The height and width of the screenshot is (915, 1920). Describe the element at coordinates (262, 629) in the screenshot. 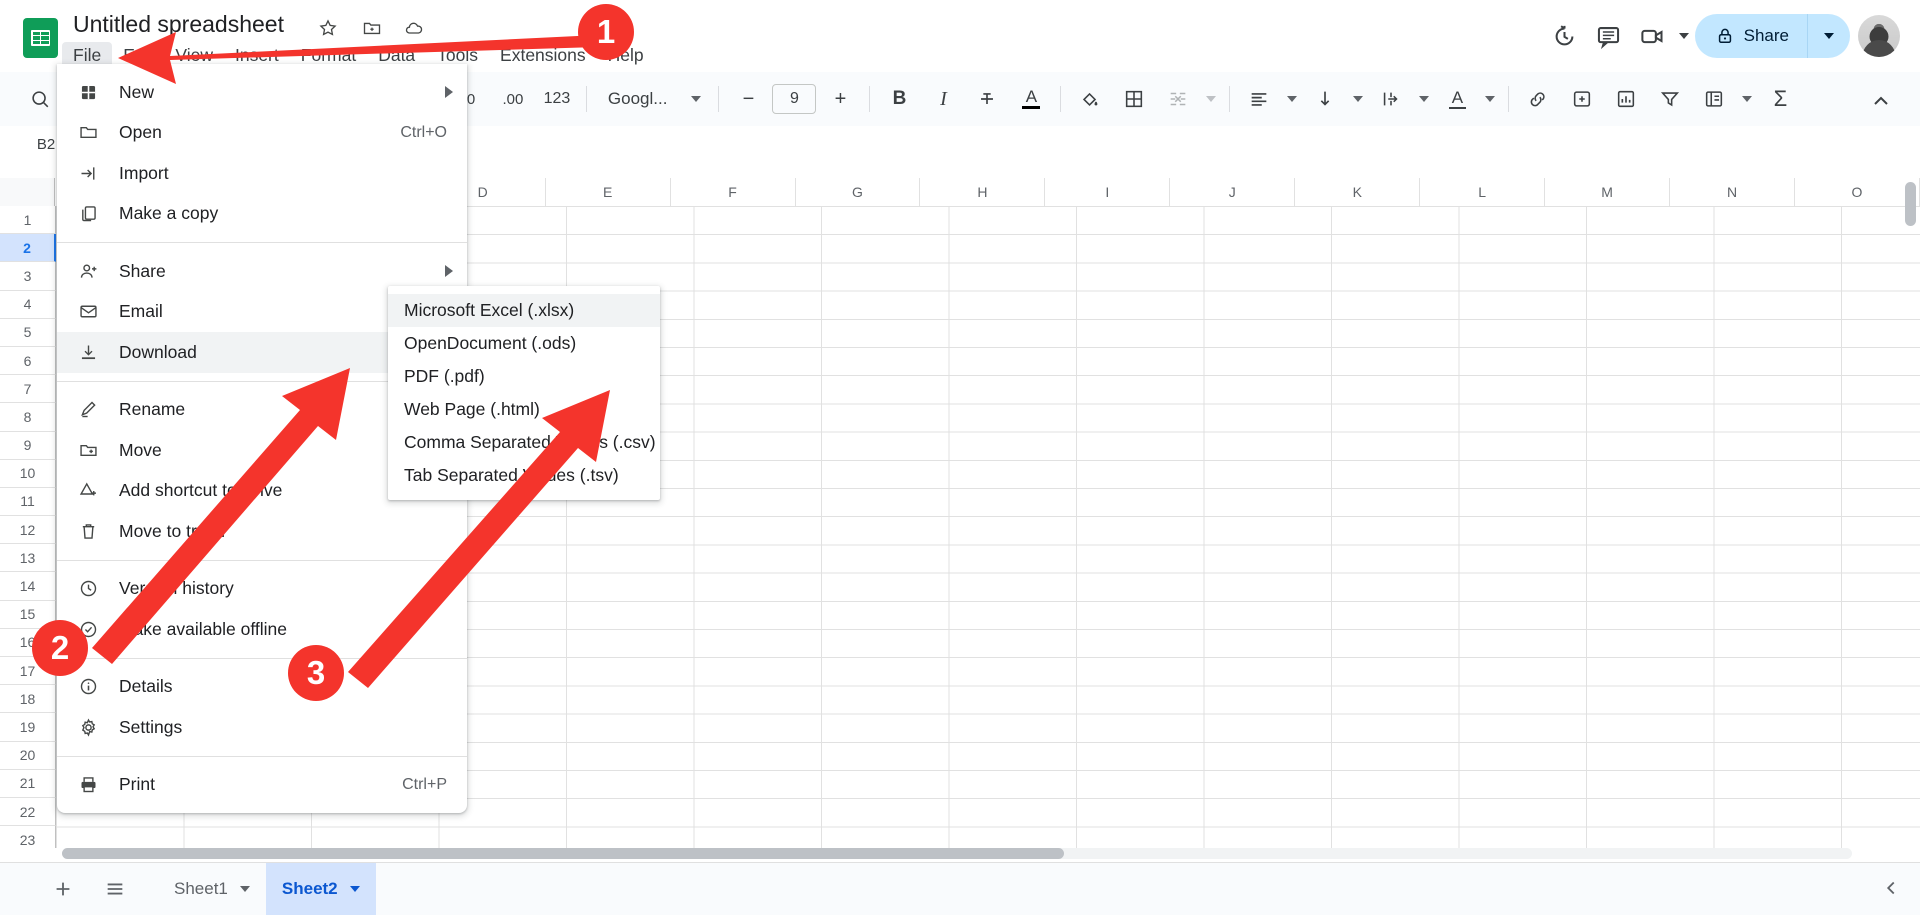

I see `menu-item-make-available-offline: Make available offline` at that location.